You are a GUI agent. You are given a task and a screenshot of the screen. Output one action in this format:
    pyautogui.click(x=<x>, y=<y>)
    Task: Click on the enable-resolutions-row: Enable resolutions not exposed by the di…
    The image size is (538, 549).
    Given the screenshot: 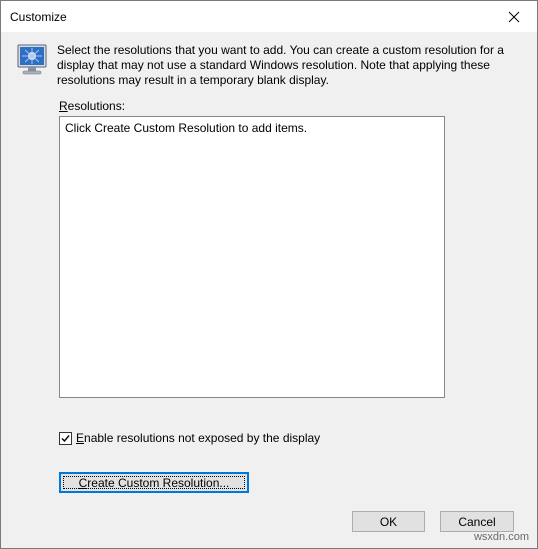 What is the action you would take?
    pyautogui.click(x=189, y=438)
    